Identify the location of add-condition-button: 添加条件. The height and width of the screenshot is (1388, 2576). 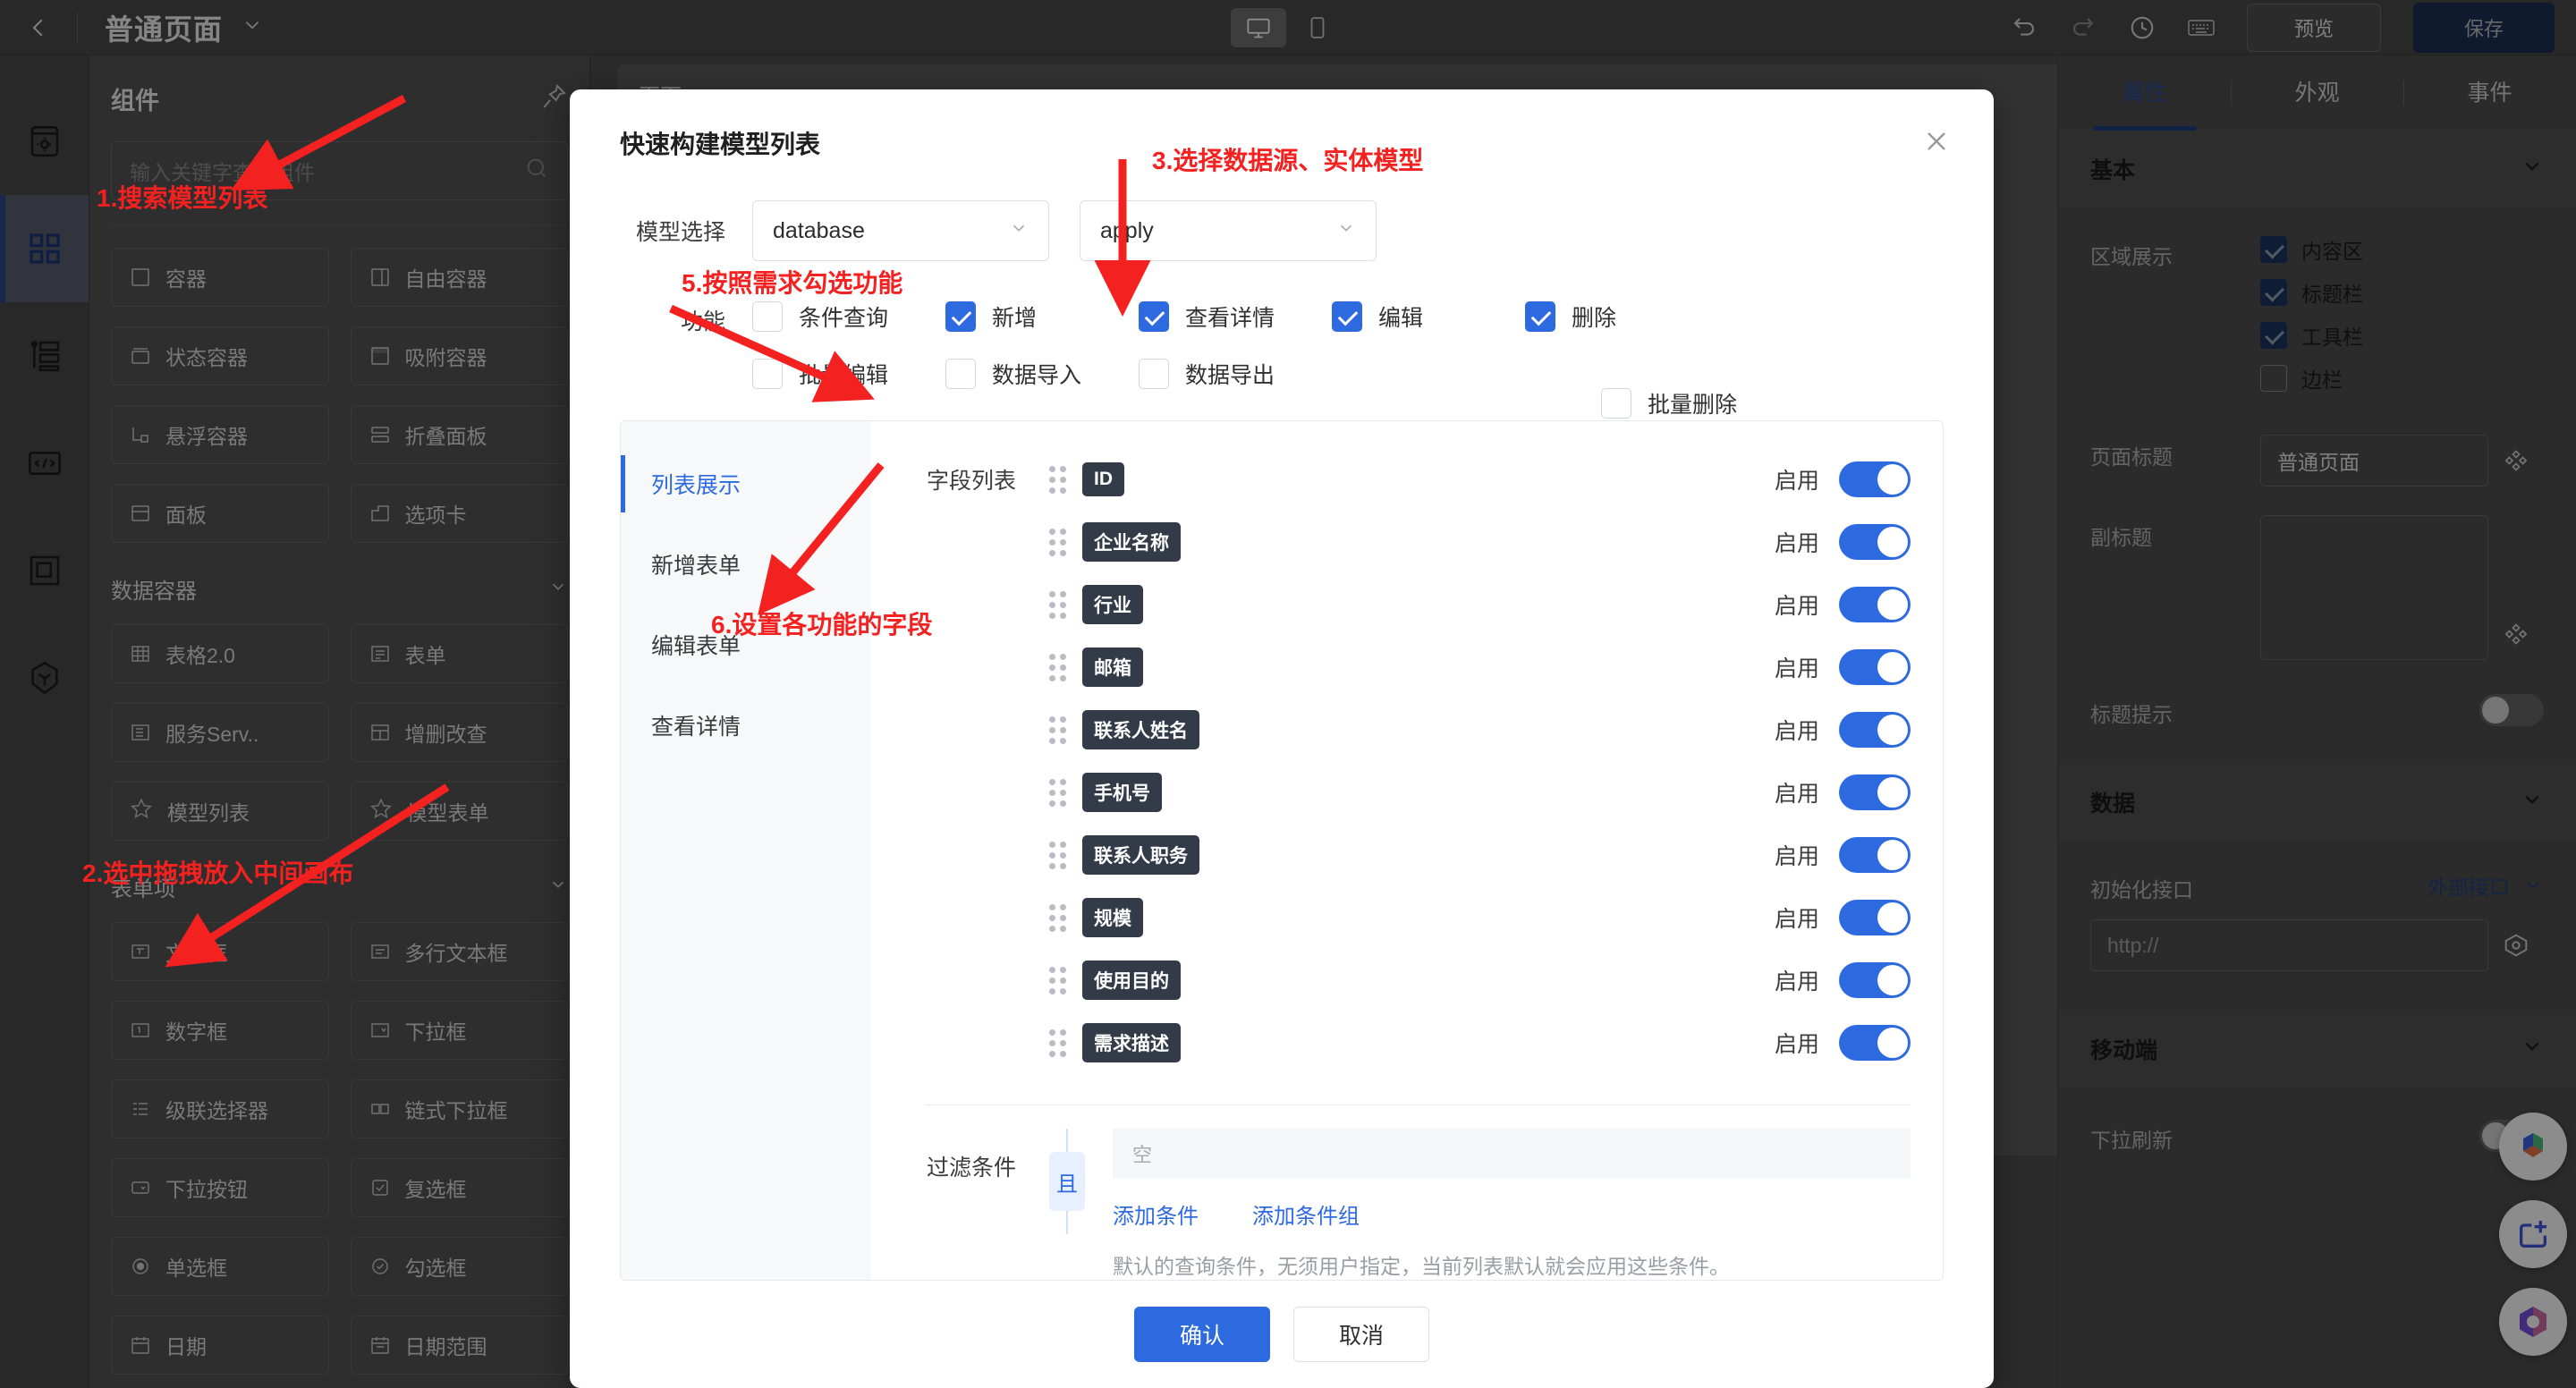
(1156, 1214).